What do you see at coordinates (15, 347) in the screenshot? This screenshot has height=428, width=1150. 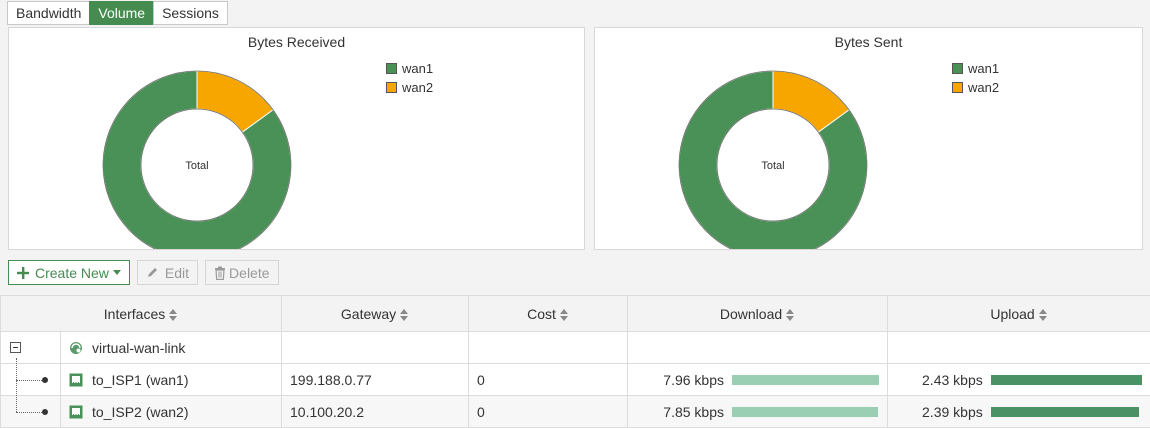 I see `collapse-icon` at bounding box center [15, 347].